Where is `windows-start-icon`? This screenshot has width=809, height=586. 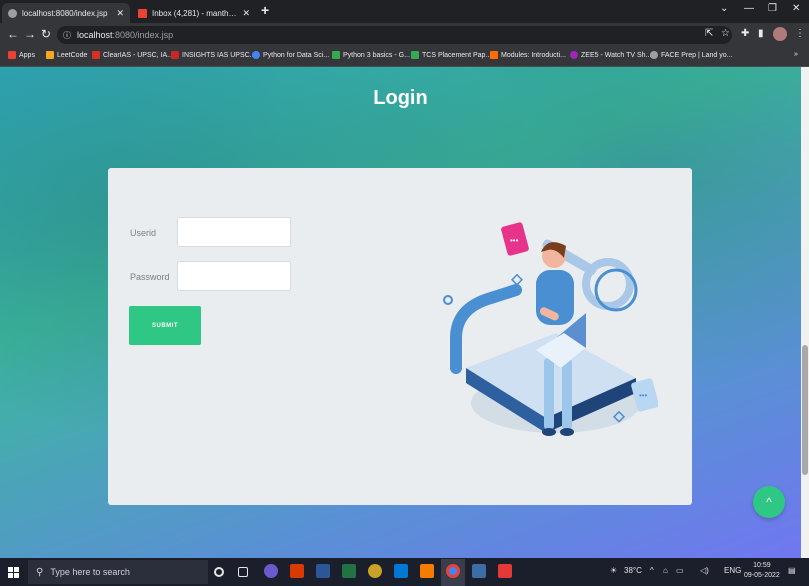 windows-start-icon is located at coordinates (13, 572).